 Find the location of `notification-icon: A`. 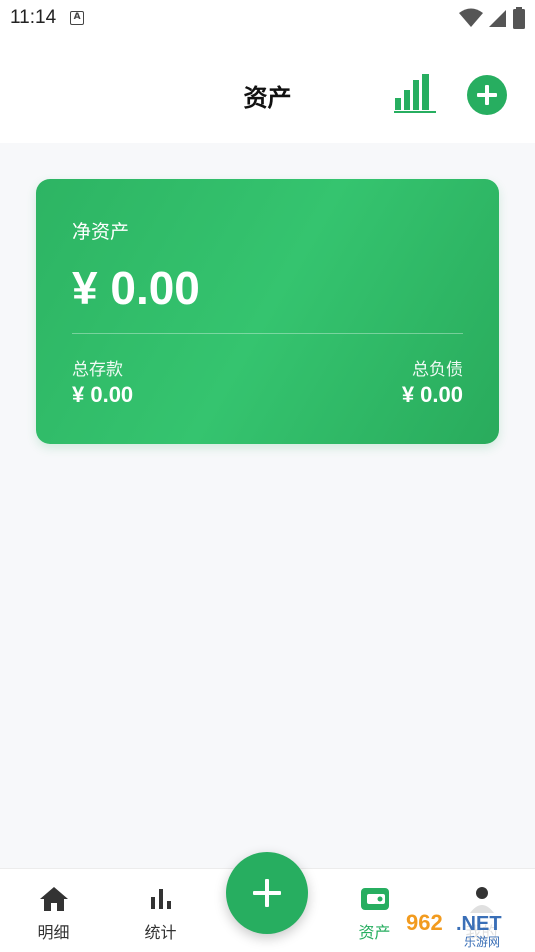

notification-icon: A is located at coordinates (77, 18).